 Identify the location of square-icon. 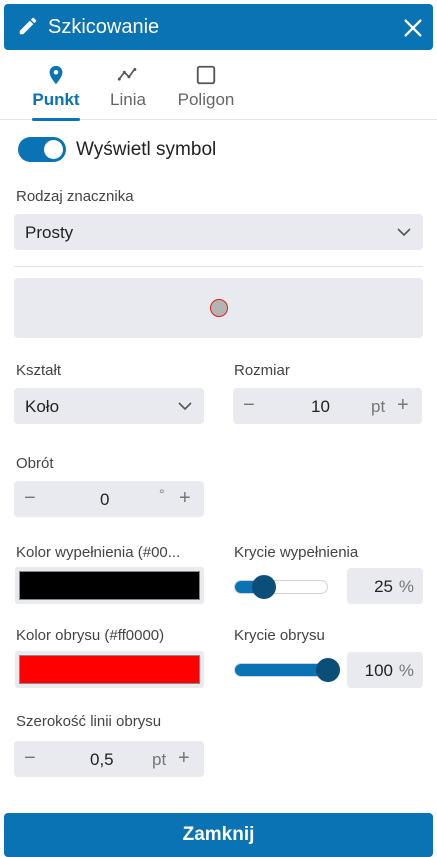
(206, 75).